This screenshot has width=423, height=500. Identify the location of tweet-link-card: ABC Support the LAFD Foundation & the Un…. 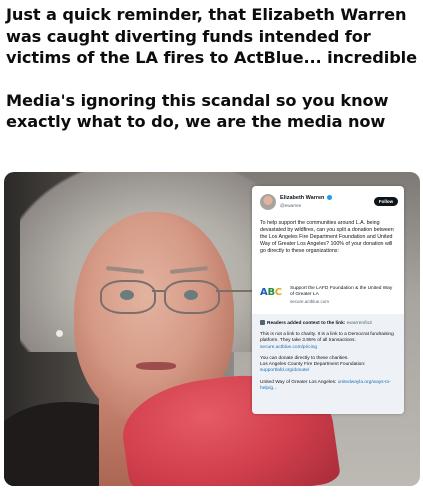
(328, 296).